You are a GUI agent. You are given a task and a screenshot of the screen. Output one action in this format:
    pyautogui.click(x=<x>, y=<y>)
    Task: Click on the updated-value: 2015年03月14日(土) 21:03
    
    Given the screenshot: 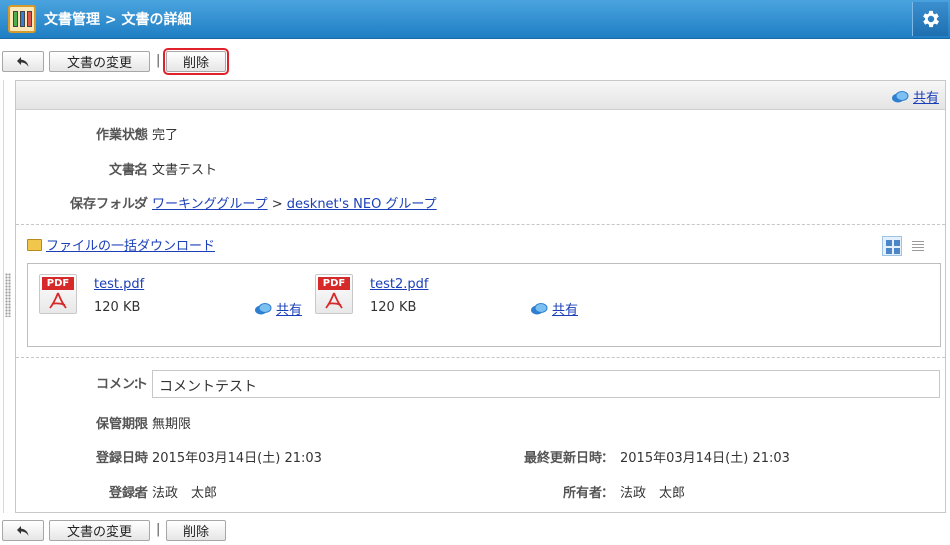 What is the action you would take?
    pyautogui.click(x=705, y=458)
    